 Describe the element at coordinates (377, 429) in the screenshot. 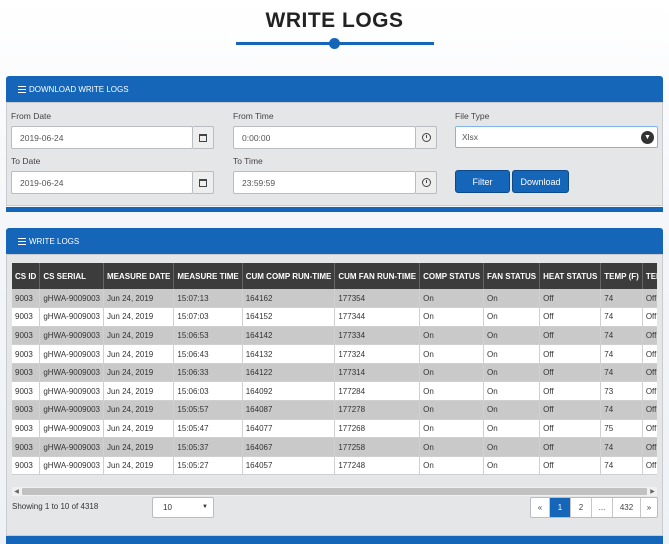

I see `table-cell: 177268` at that location.